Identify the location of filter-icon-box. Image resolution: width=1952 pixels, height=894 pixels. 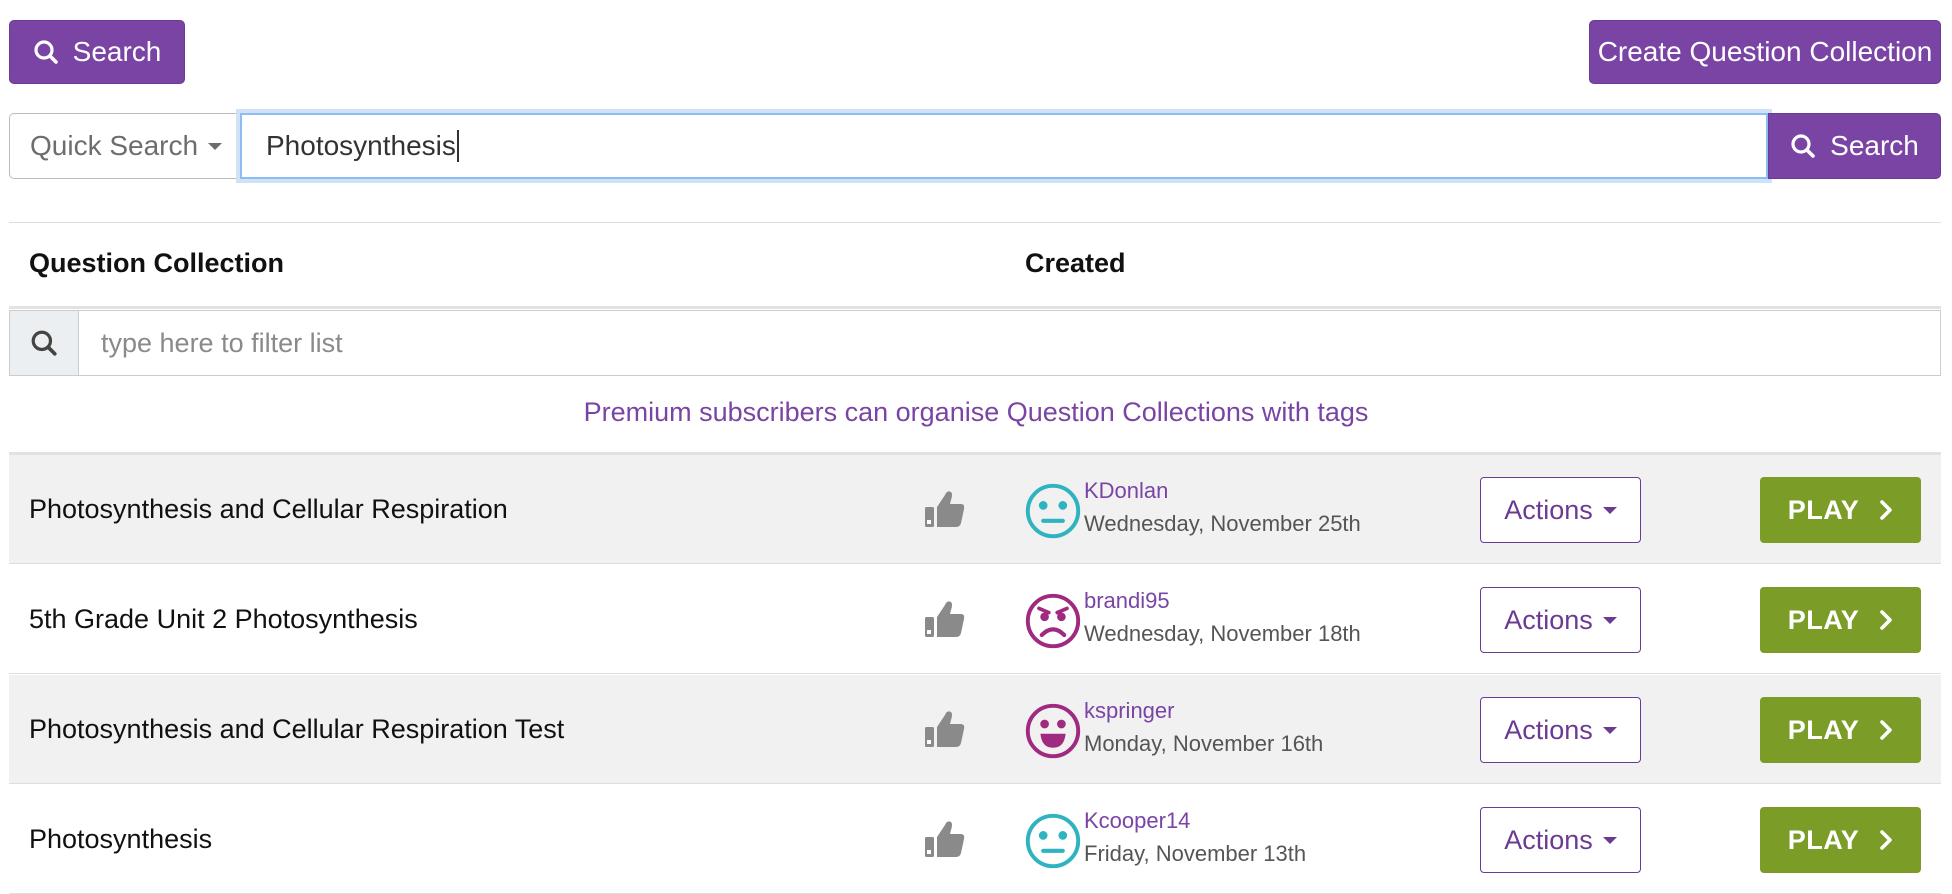
(44, 343).